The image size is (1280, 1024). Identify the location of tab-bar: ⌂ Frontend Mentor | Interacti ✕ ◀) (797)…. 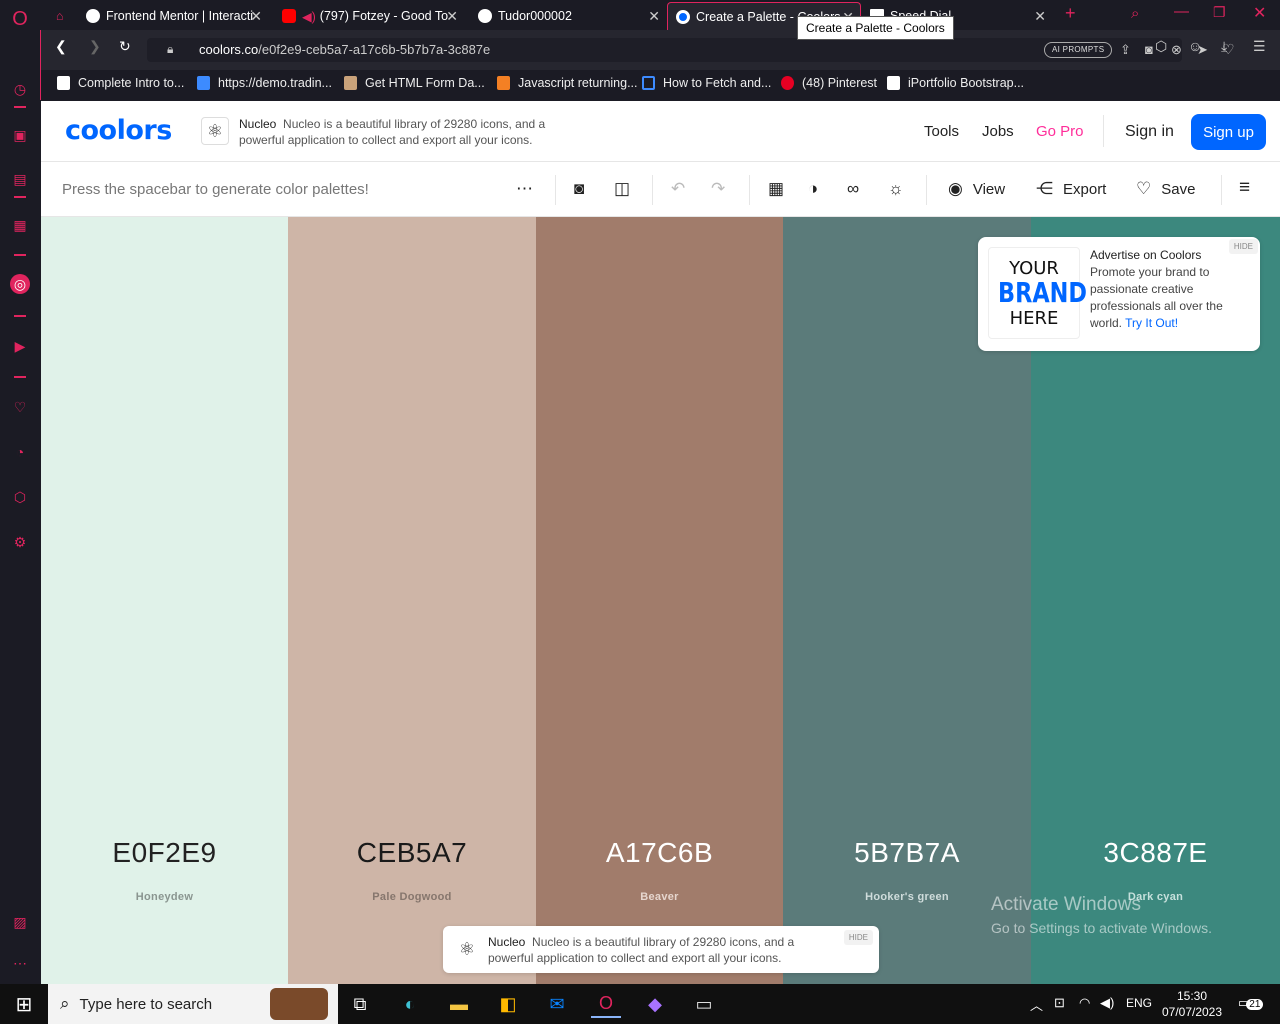
(660, 15).